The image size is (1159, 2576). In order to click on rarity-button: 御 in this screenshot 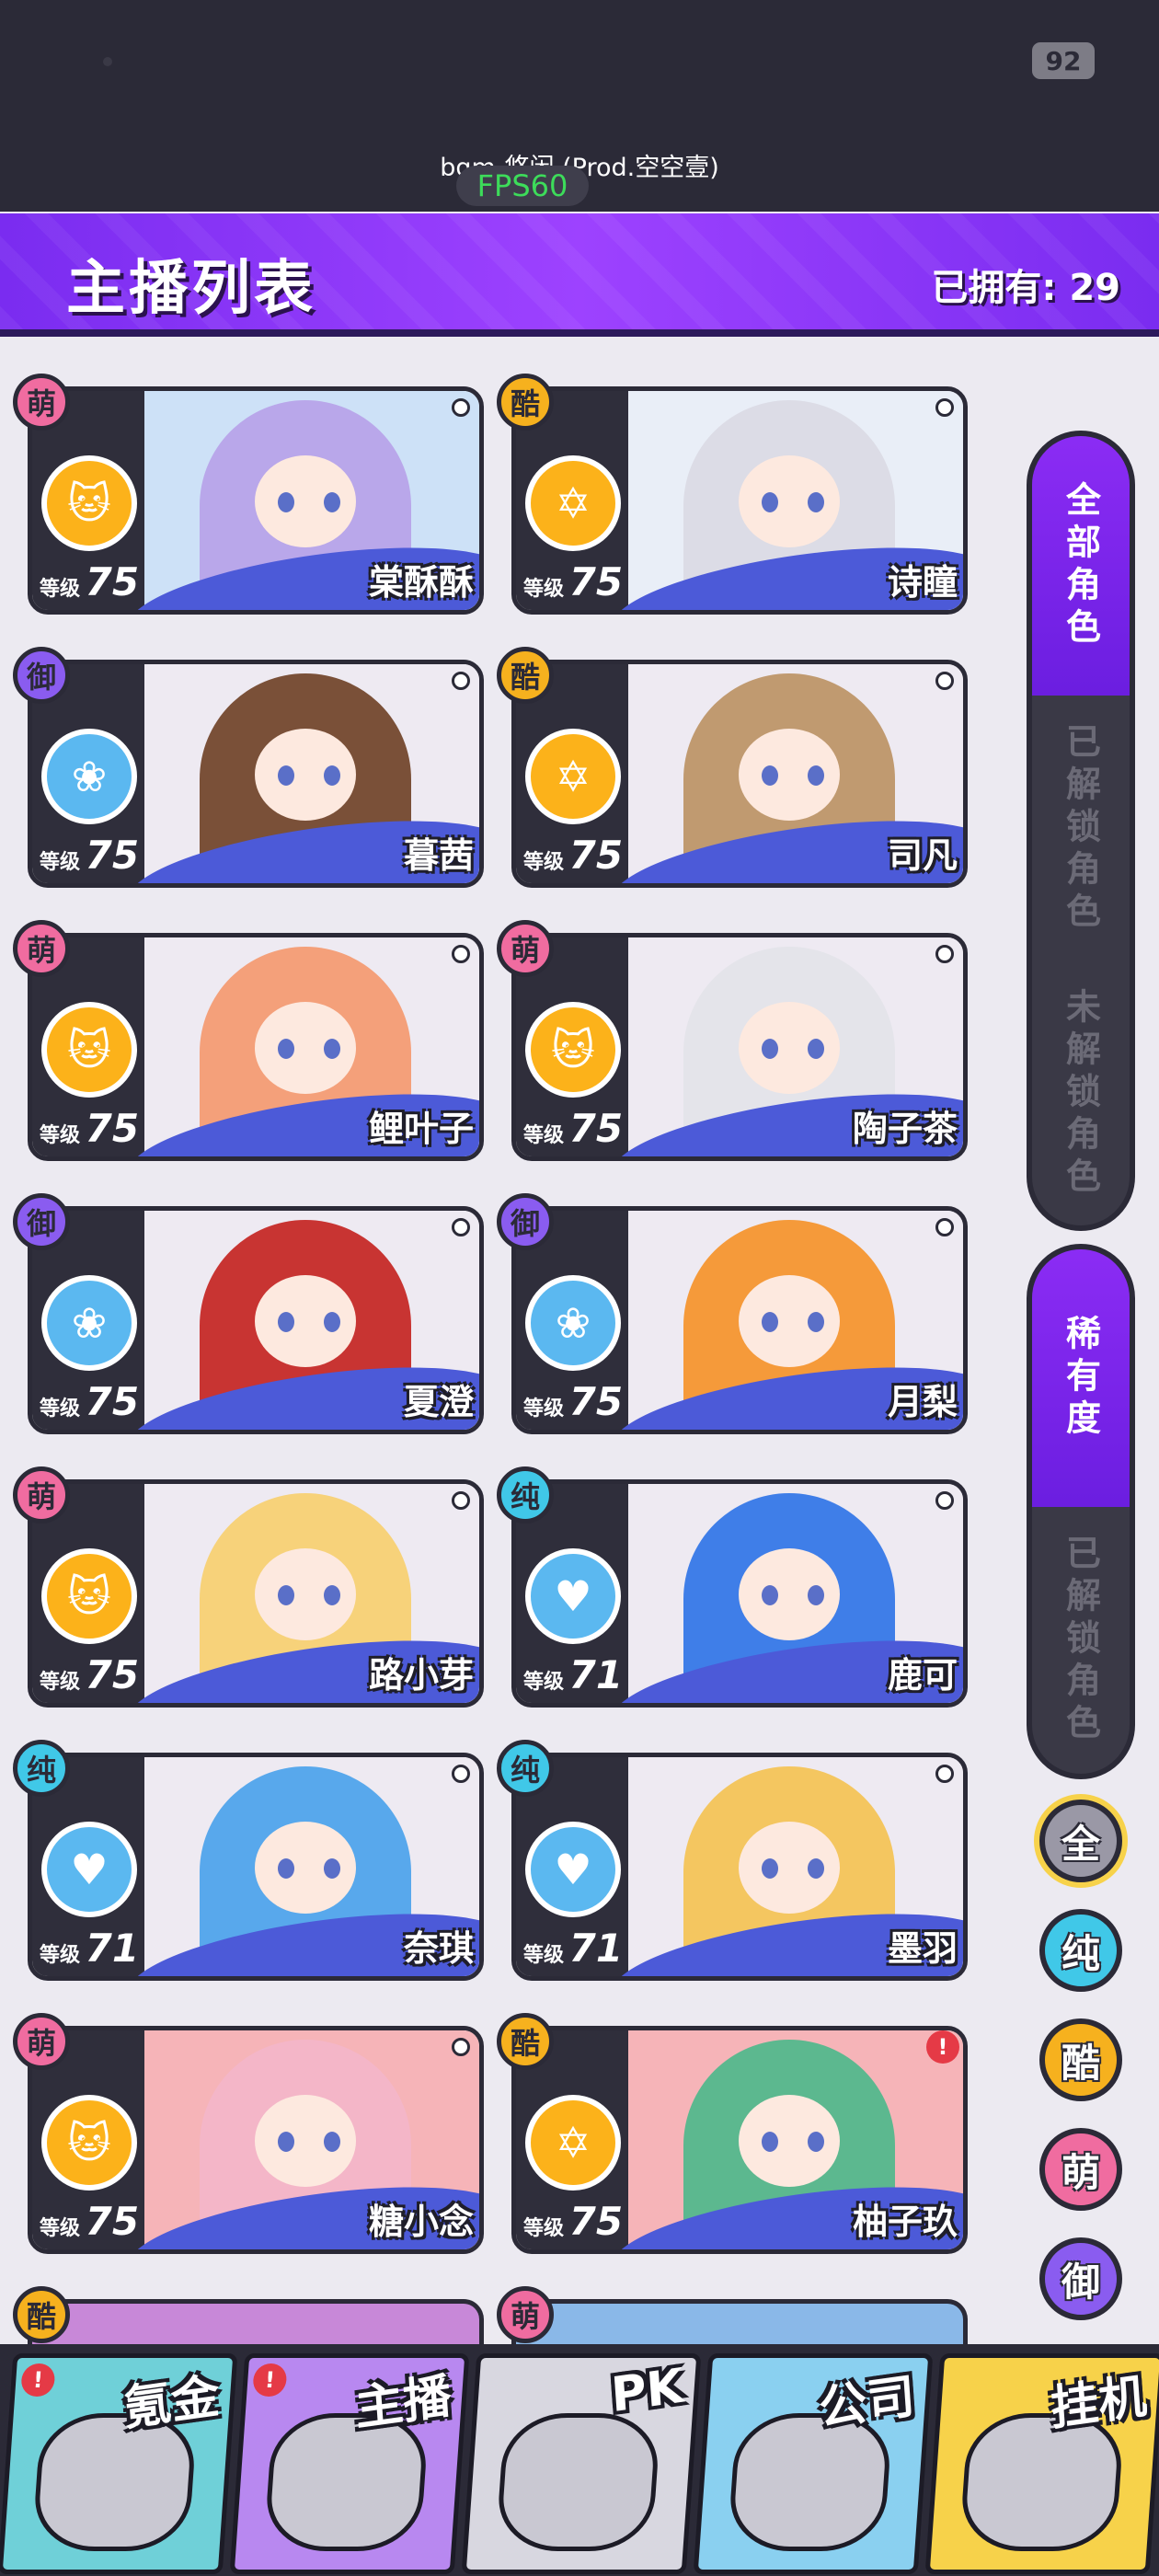, I will do `click(1080, 2278)`.